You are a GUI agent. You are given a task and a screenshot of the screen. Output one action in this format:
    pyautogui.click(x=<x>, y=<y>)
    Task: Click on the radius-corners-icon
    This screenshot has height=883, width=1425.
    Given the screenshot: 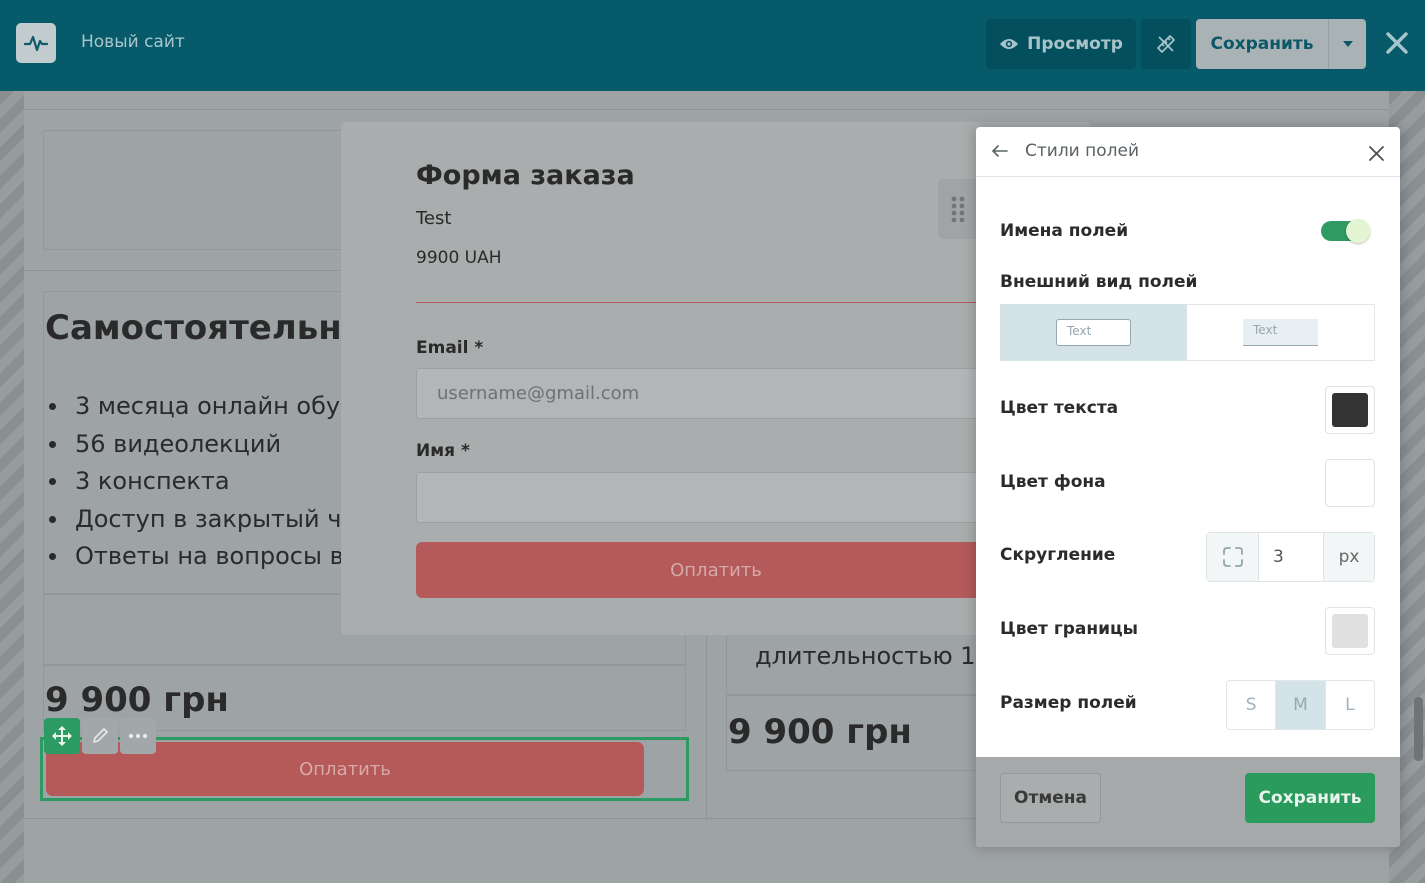 What is the action you would take?
    pyautogui.click(x=1232, y=557)
    